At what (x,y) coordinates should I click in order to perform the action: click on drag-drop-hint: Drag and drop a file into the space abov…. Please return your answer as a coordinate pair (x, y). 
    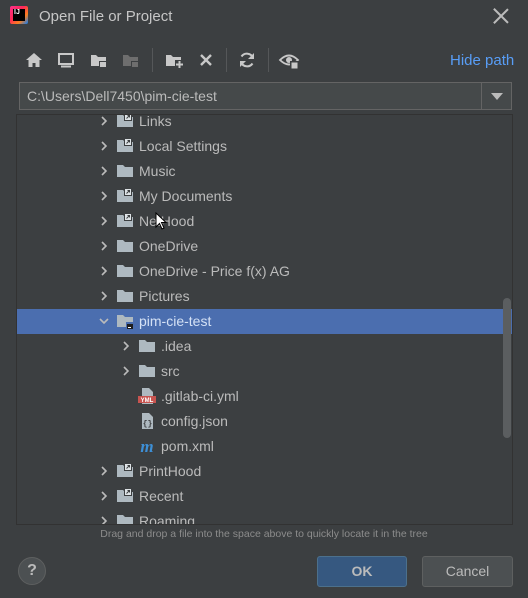
    Looking at the image, I should click on (264, 534).